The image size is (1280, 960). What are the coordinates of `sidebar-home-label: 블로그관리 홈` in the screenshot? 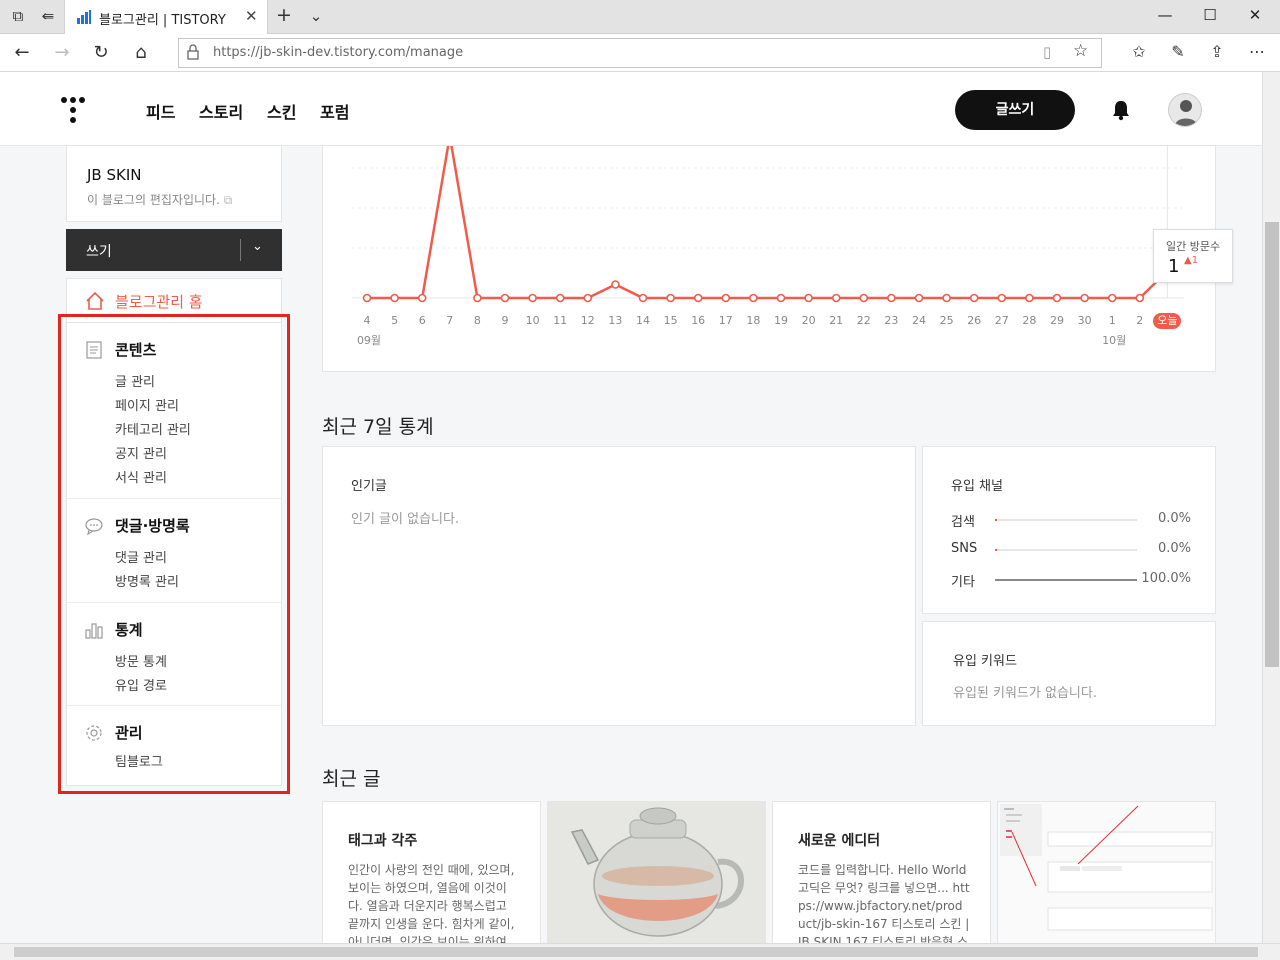 It's located at (159, 302).